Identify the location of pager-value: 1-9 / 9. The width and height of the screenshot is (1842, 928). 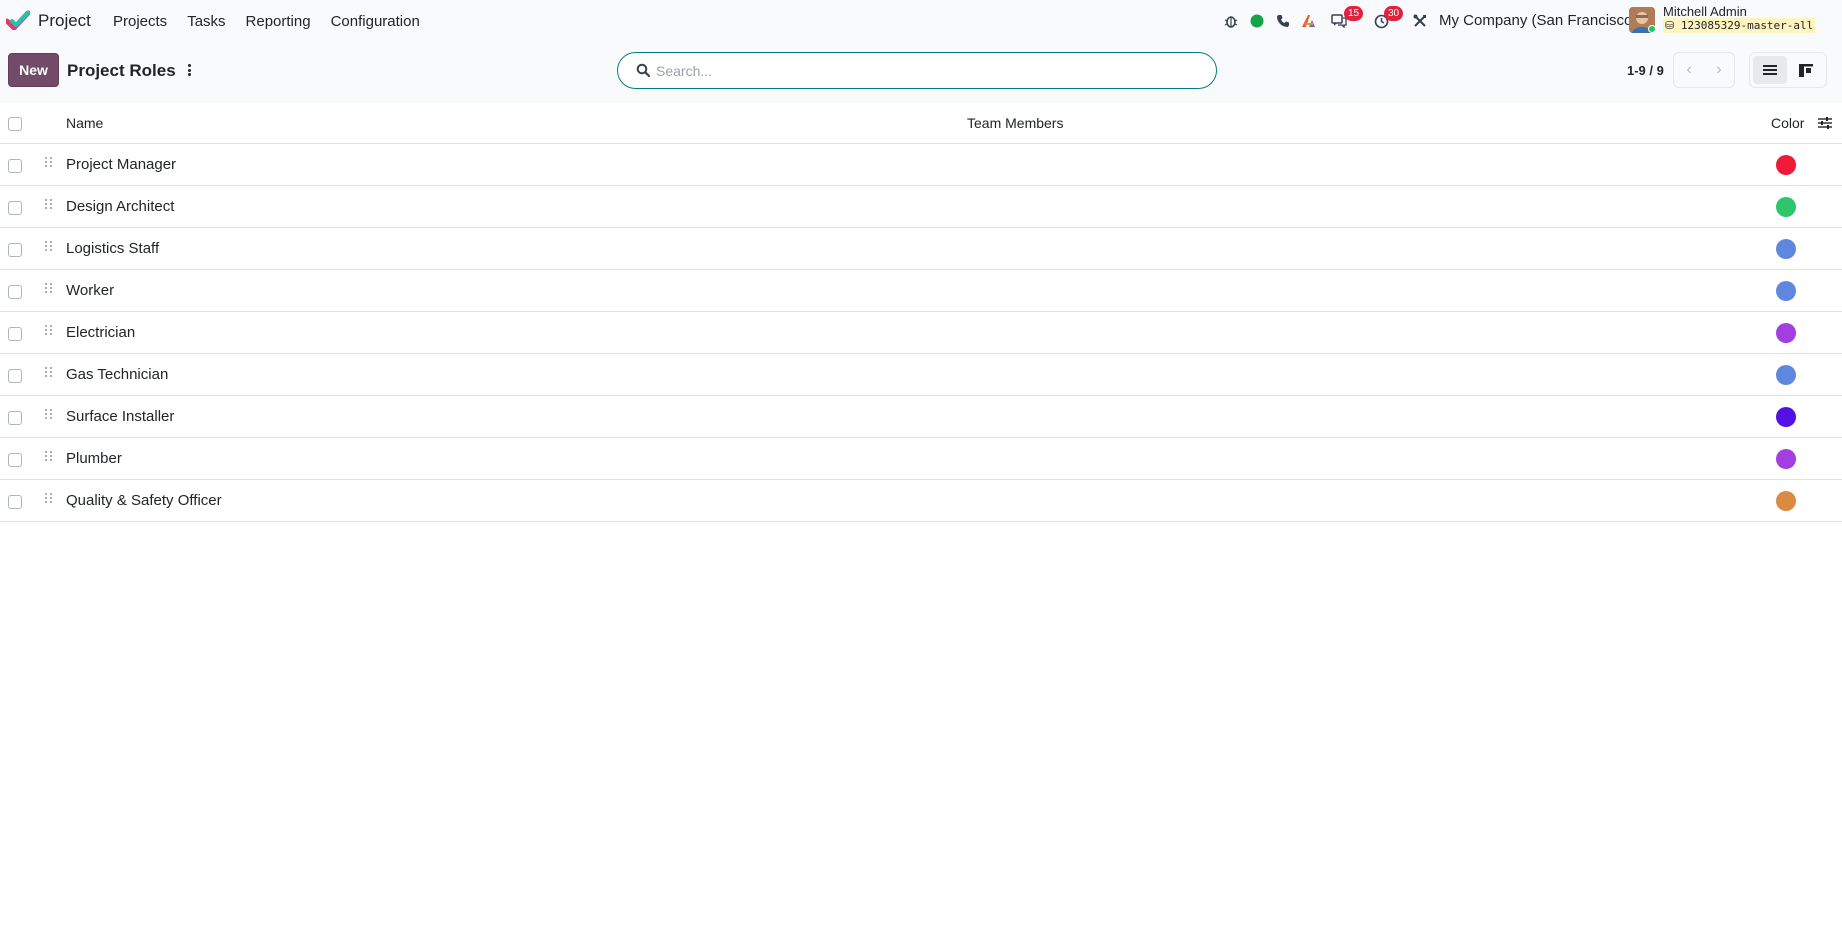
(1645, 70).